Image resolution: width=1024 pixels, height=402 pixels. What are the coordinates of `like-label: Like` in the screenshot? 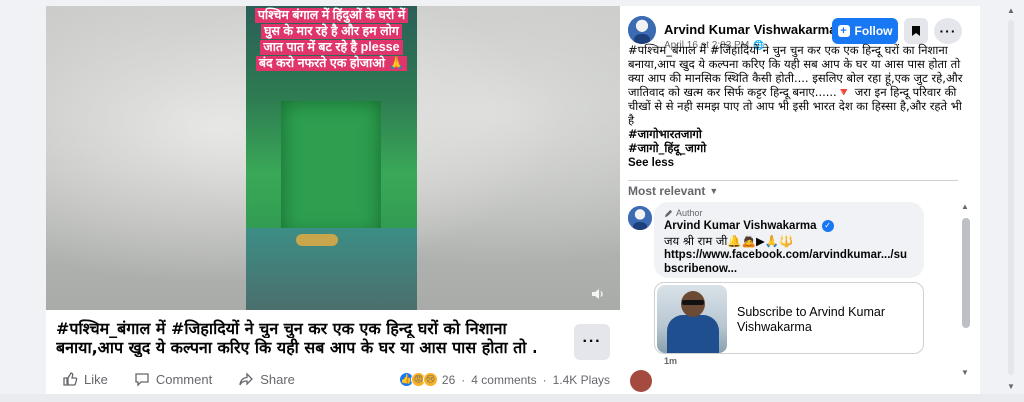 It's located at (96, 379).